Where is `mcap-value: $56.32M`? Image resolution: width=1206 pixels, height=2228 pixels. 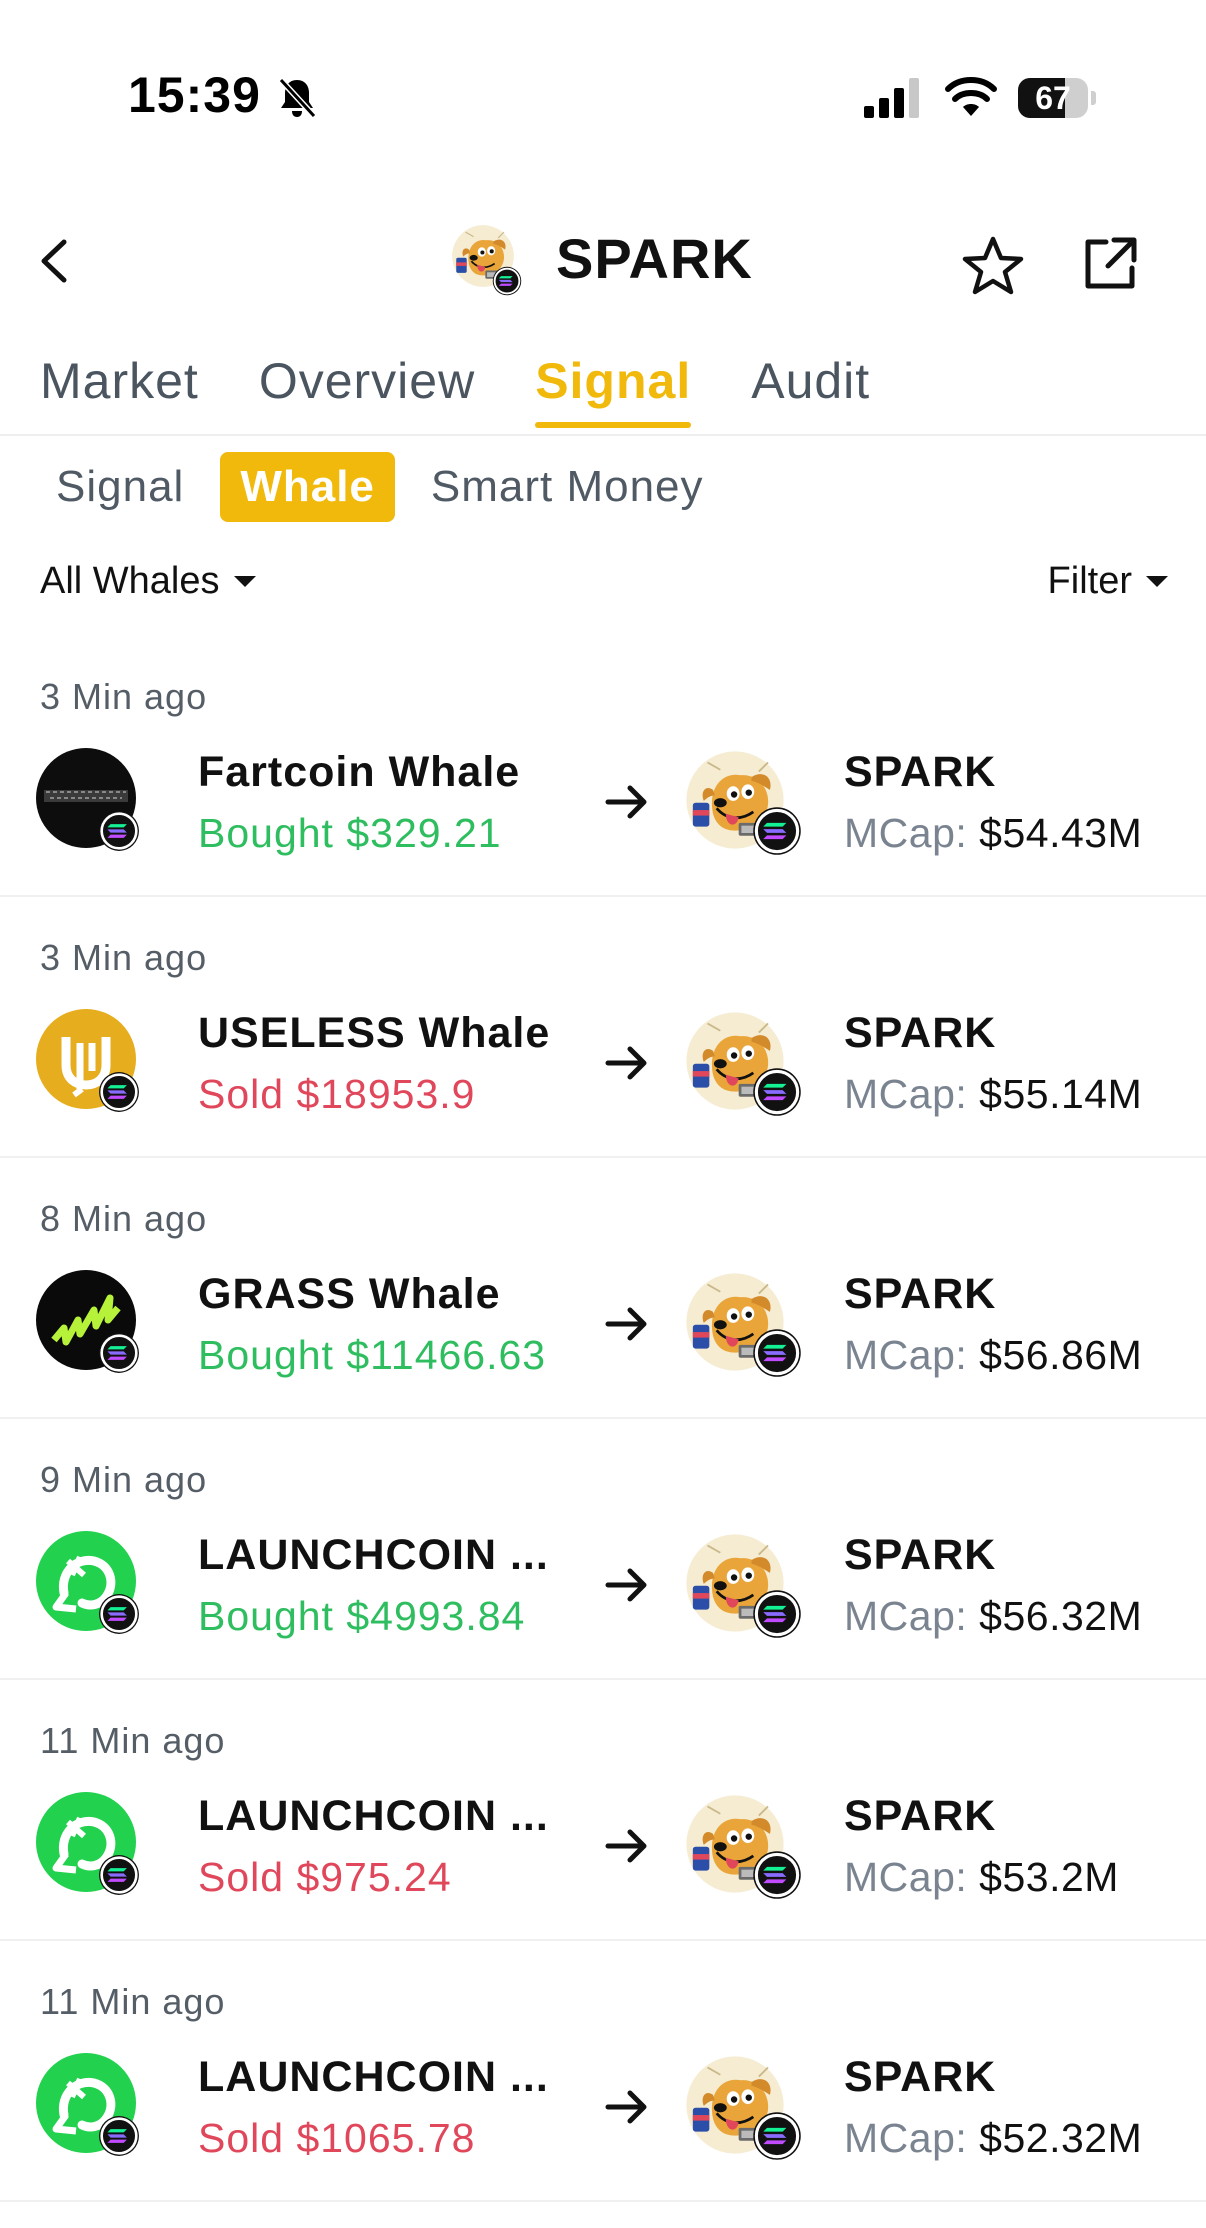
mcap-value: $56.32M is located at coordinates (1061, 1616).